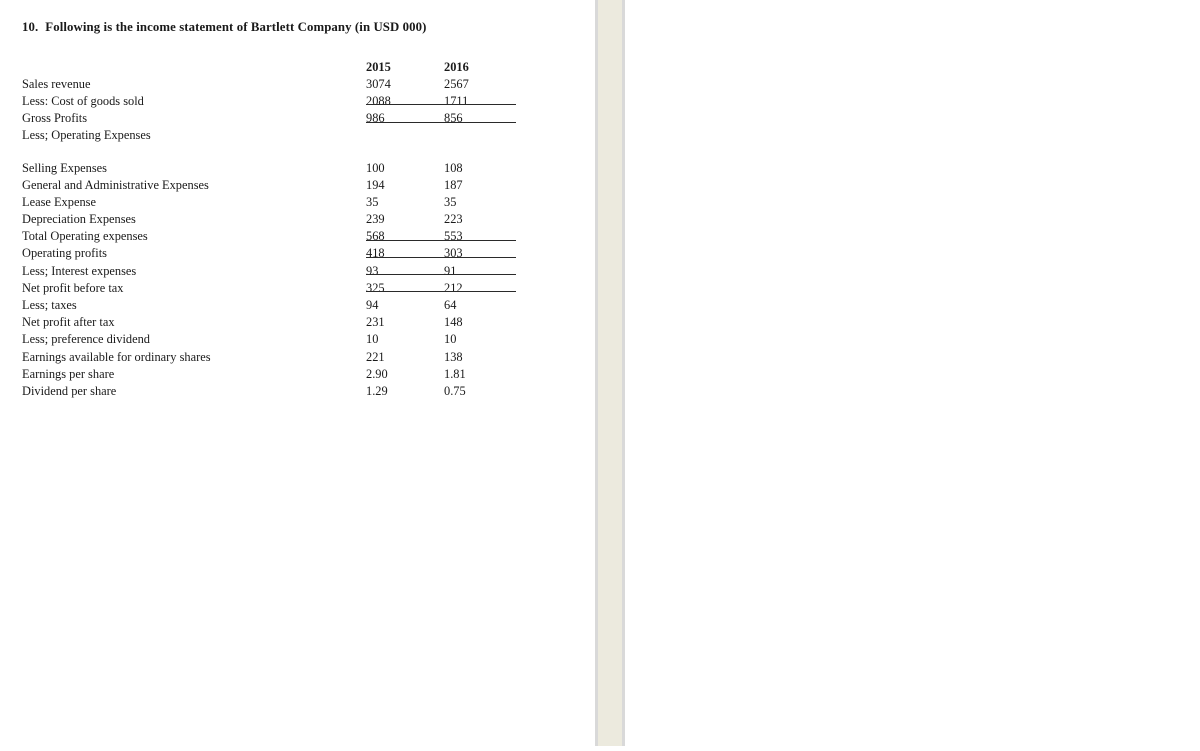 This screenshot has width=1200, height=751. Describe the element at coordinates (378, 66) in the screenshot. I see `income-header-2015: 2015` at that location.